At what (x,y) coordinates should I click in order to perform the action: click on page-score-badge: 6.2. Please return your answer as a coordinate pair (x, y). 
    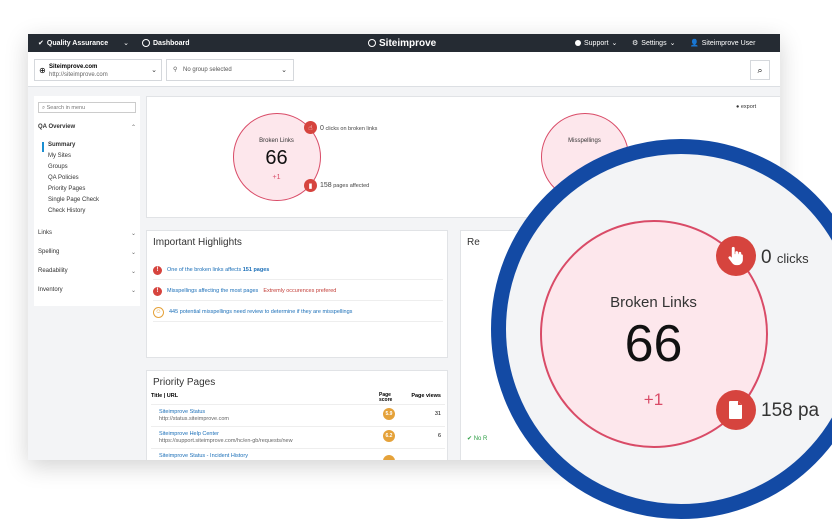
    Looking at the image, I should click on (389, 436).